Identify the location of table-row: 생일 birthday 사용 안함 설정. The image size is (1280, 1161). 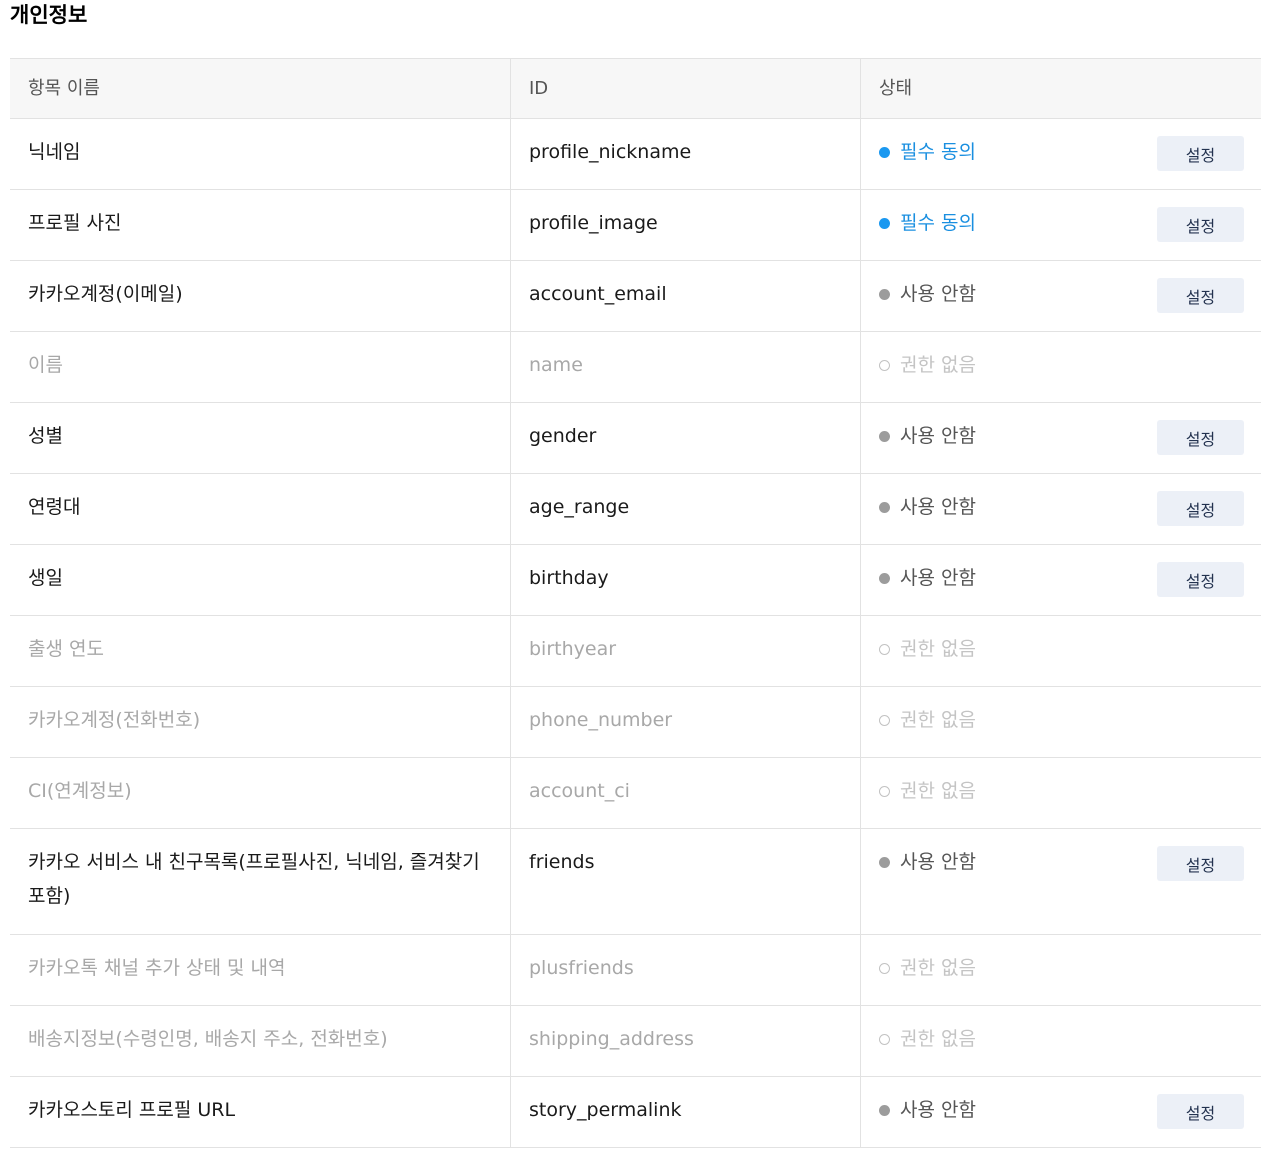
(635, 580).